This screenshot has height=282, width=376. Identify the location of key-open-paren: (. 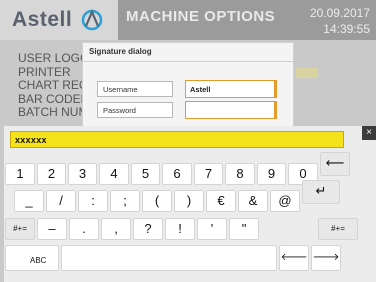
(157, 201).